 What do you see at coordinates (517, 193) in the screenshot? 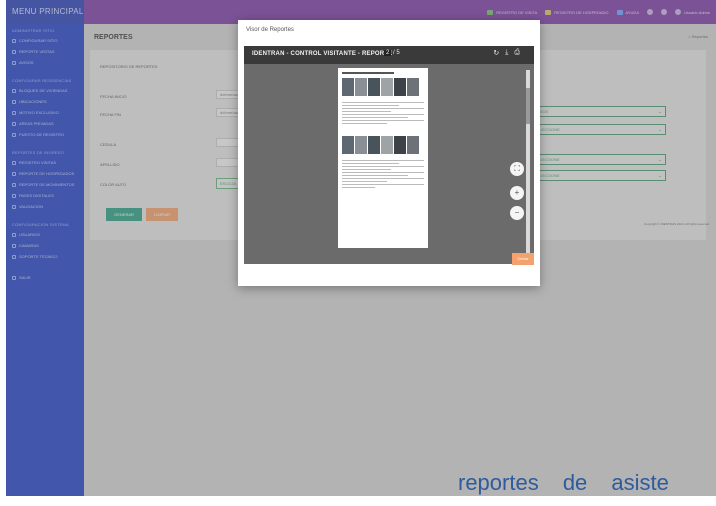
I see `zoom-in-icon: +` at bounding box center [517, 193].